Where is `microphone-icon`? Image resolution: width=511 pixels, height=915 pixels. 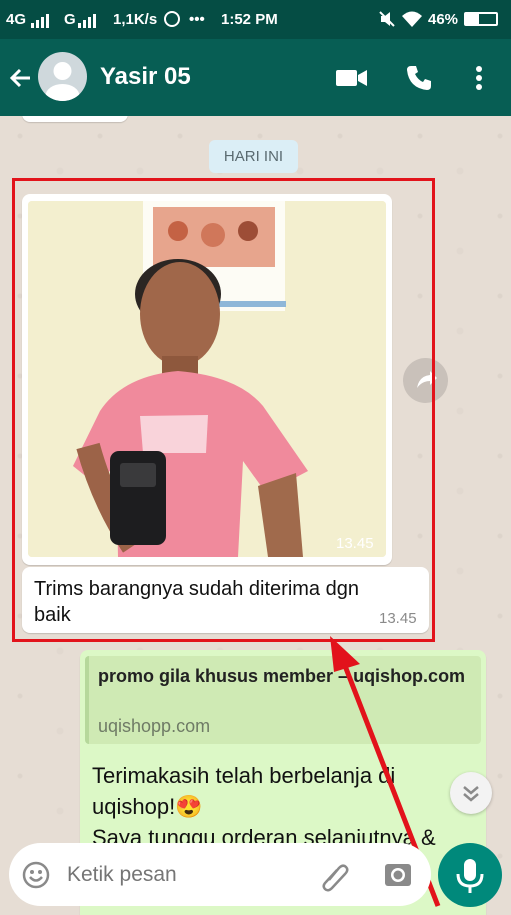
microphone-icon is located at coordinates (470, 876).